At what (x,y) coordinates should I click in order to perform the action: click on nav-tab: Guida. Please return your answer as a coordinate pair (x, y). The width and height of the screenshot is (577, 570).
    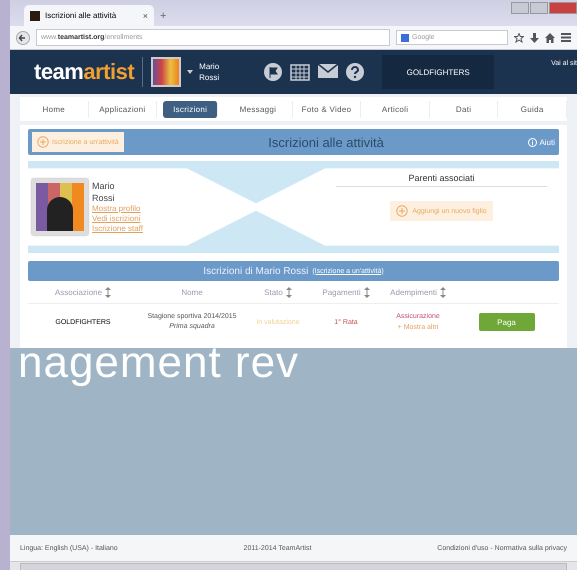
    Looking at the image, I should click on (532, 109).